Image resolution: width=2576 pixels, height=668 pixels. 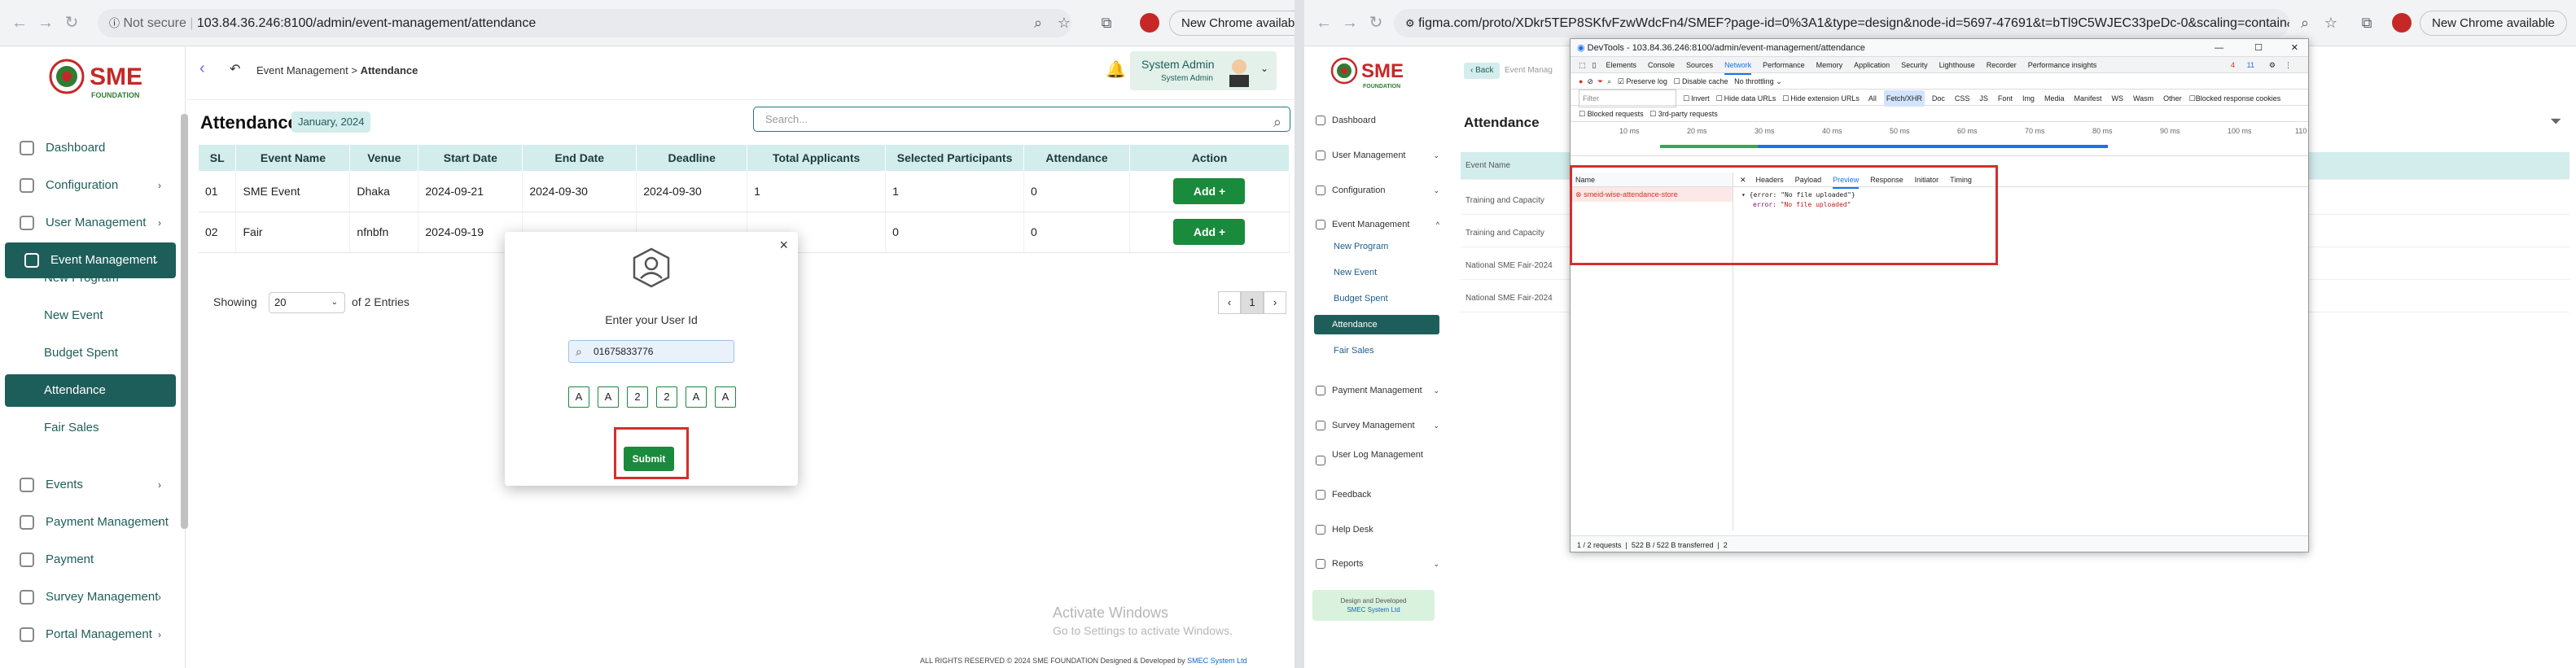 I want to click on sidebar-item-payment-management: Payment Management ›, so click(x=88, y=522).